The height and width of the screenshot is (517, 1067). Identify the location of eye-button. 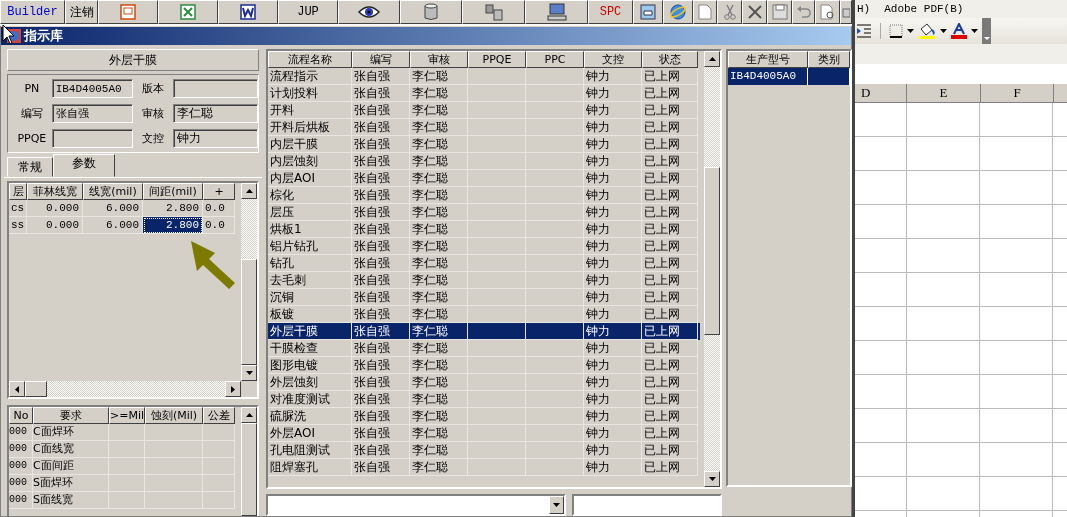
(369, 12).